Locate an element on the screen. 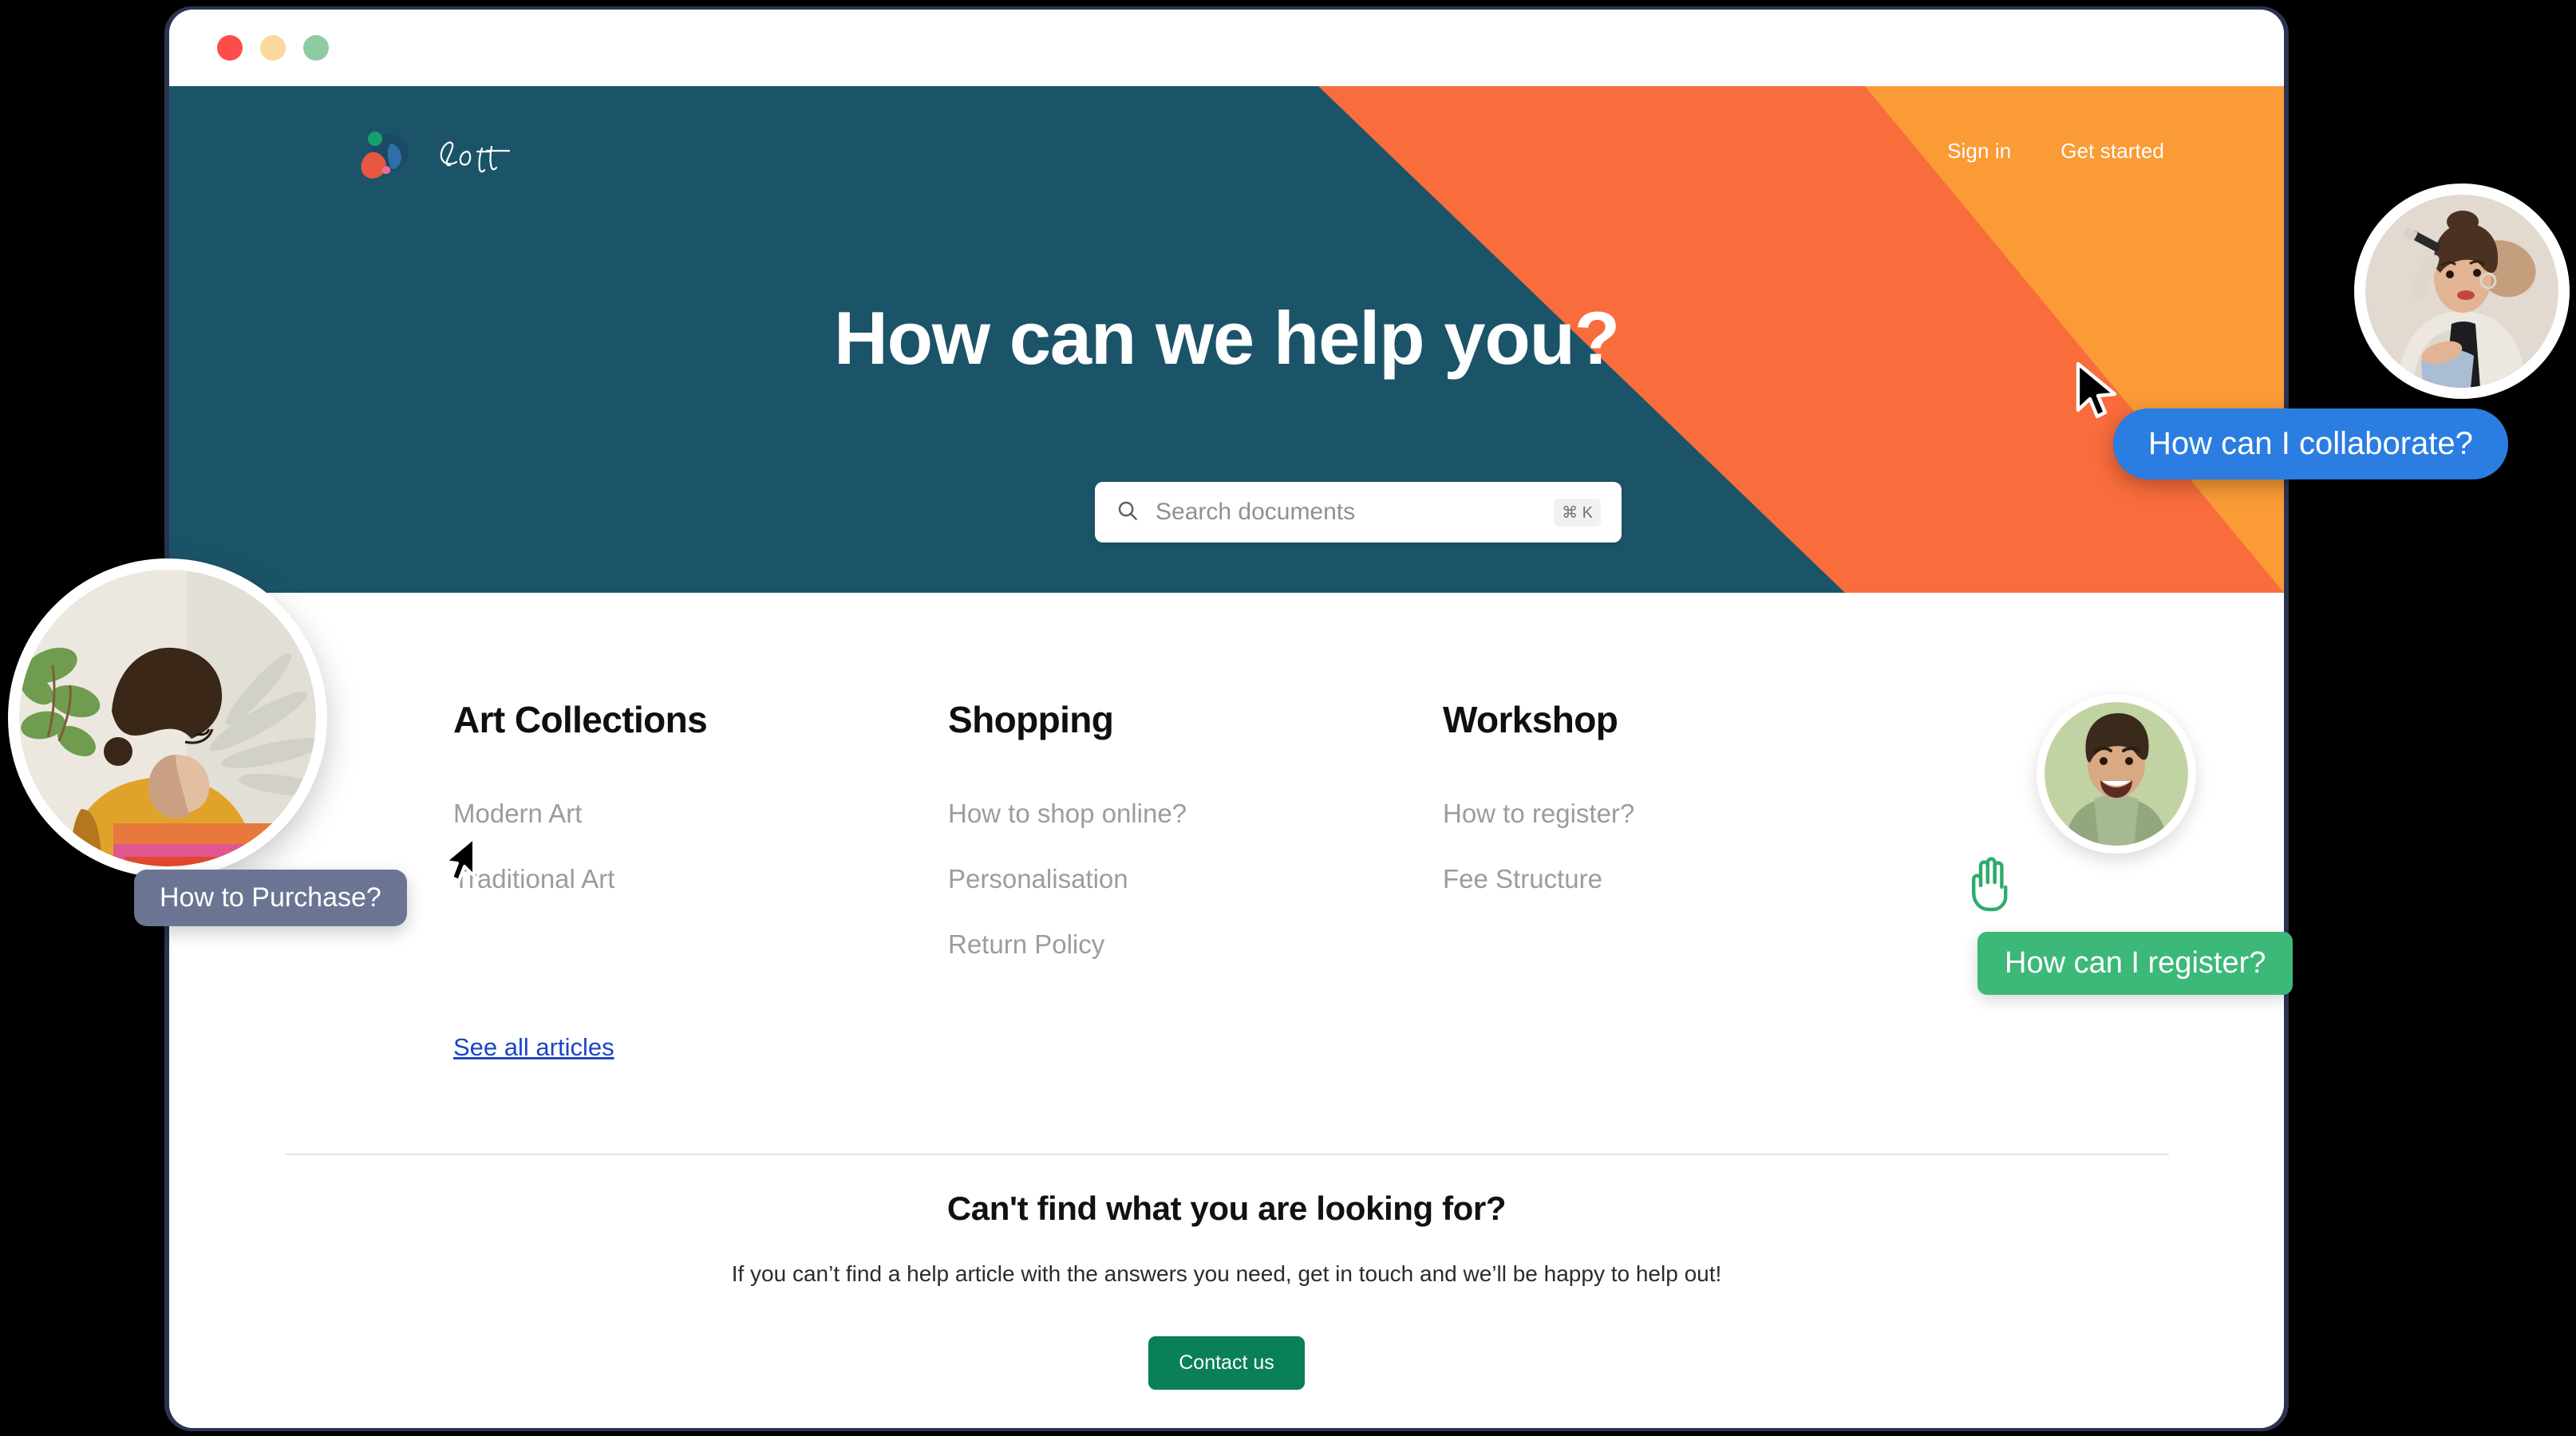  contact-us-button: Contact us is located at coordinates (1226, 1363).